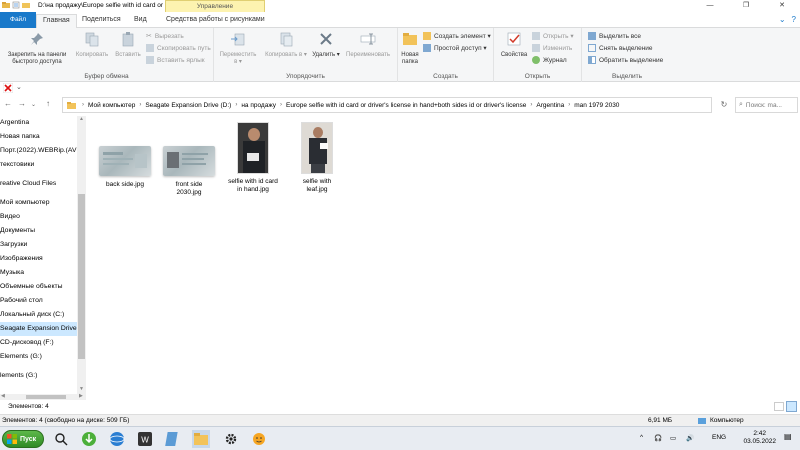 This screenshot has width=800, height=450. I want to click on properties-icon, so click(16, 5).